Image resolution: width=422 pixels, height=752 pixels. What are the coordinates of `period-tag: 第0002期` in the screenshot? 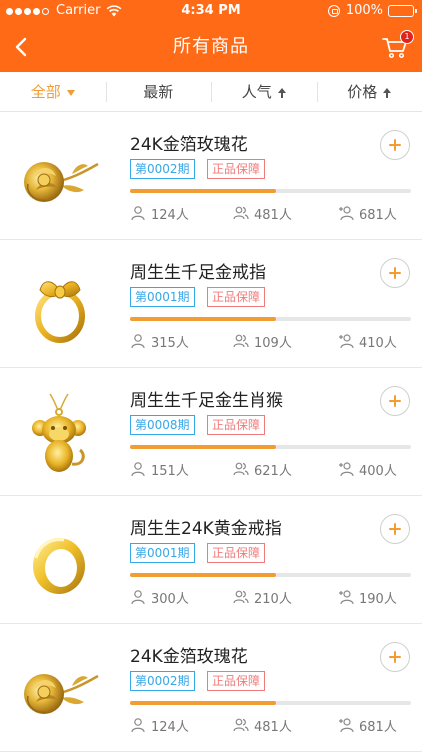 It's located at (162, 169).